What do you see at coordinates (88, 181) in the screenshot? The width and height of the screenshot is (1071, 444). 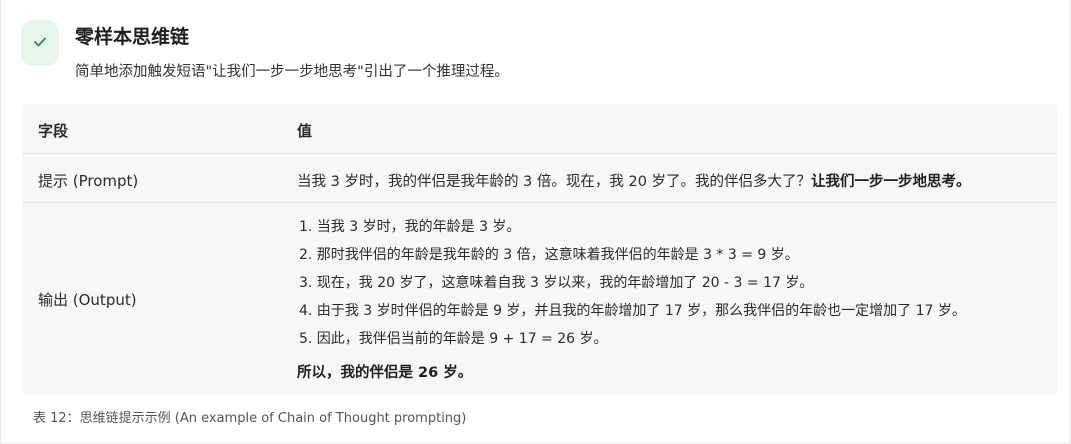 I see `prompt-field-label: 提示 (Prompt)` at bounding box center [88, 181].